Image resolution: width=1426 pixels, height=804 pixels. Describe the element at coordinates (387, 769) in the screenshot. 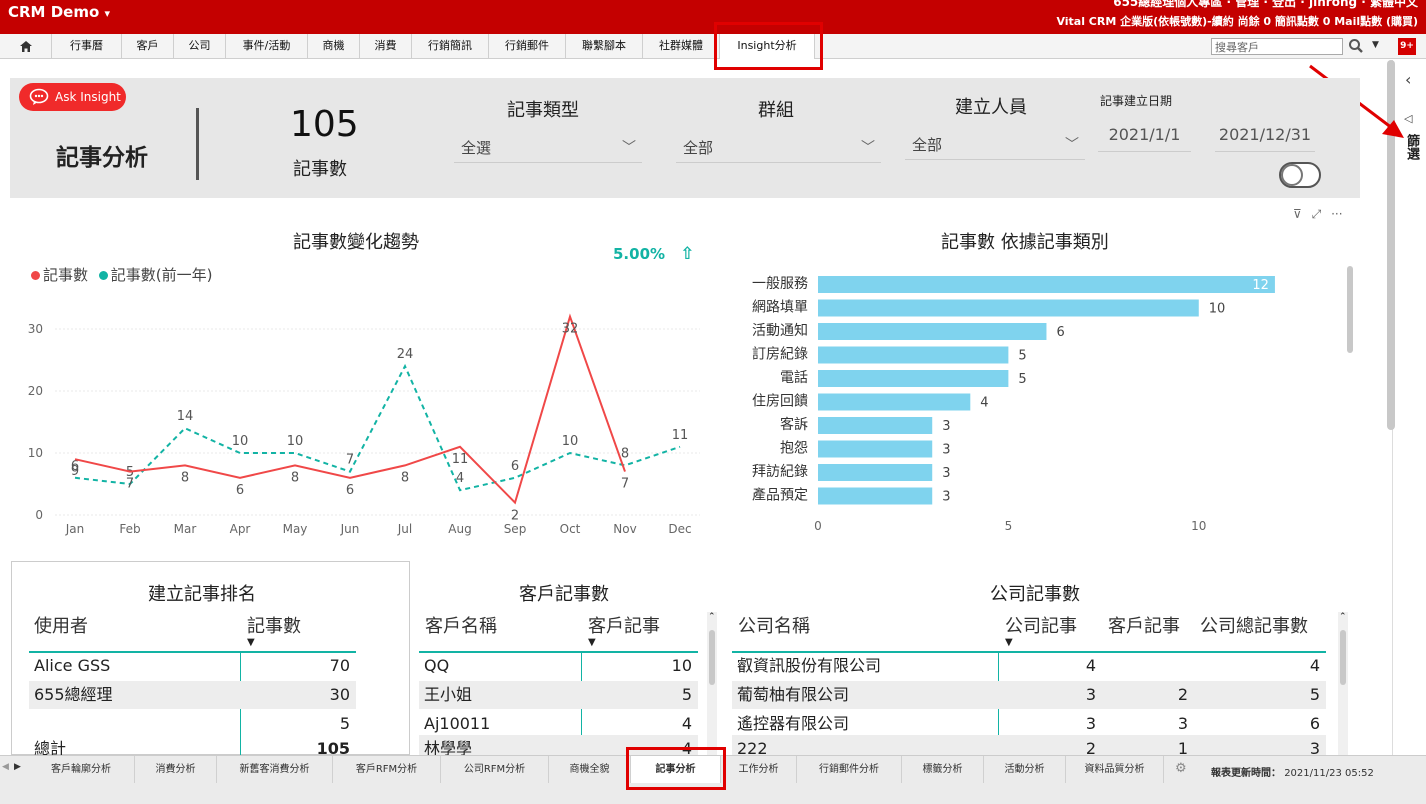

I see `tab-customer-rfm: 客戶RFM分析` at that location.